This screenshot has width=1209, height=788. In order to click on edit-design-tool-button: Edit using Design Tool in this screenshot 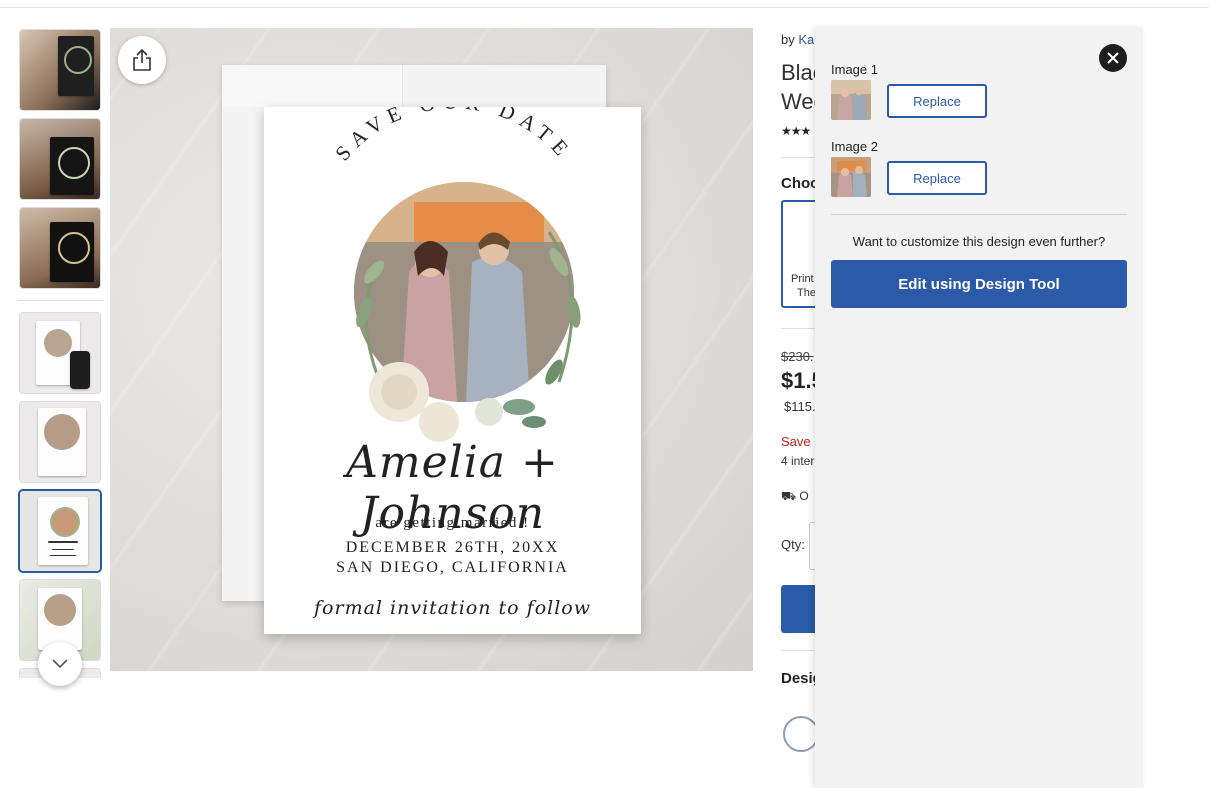, I will do `click(979, 284)`.